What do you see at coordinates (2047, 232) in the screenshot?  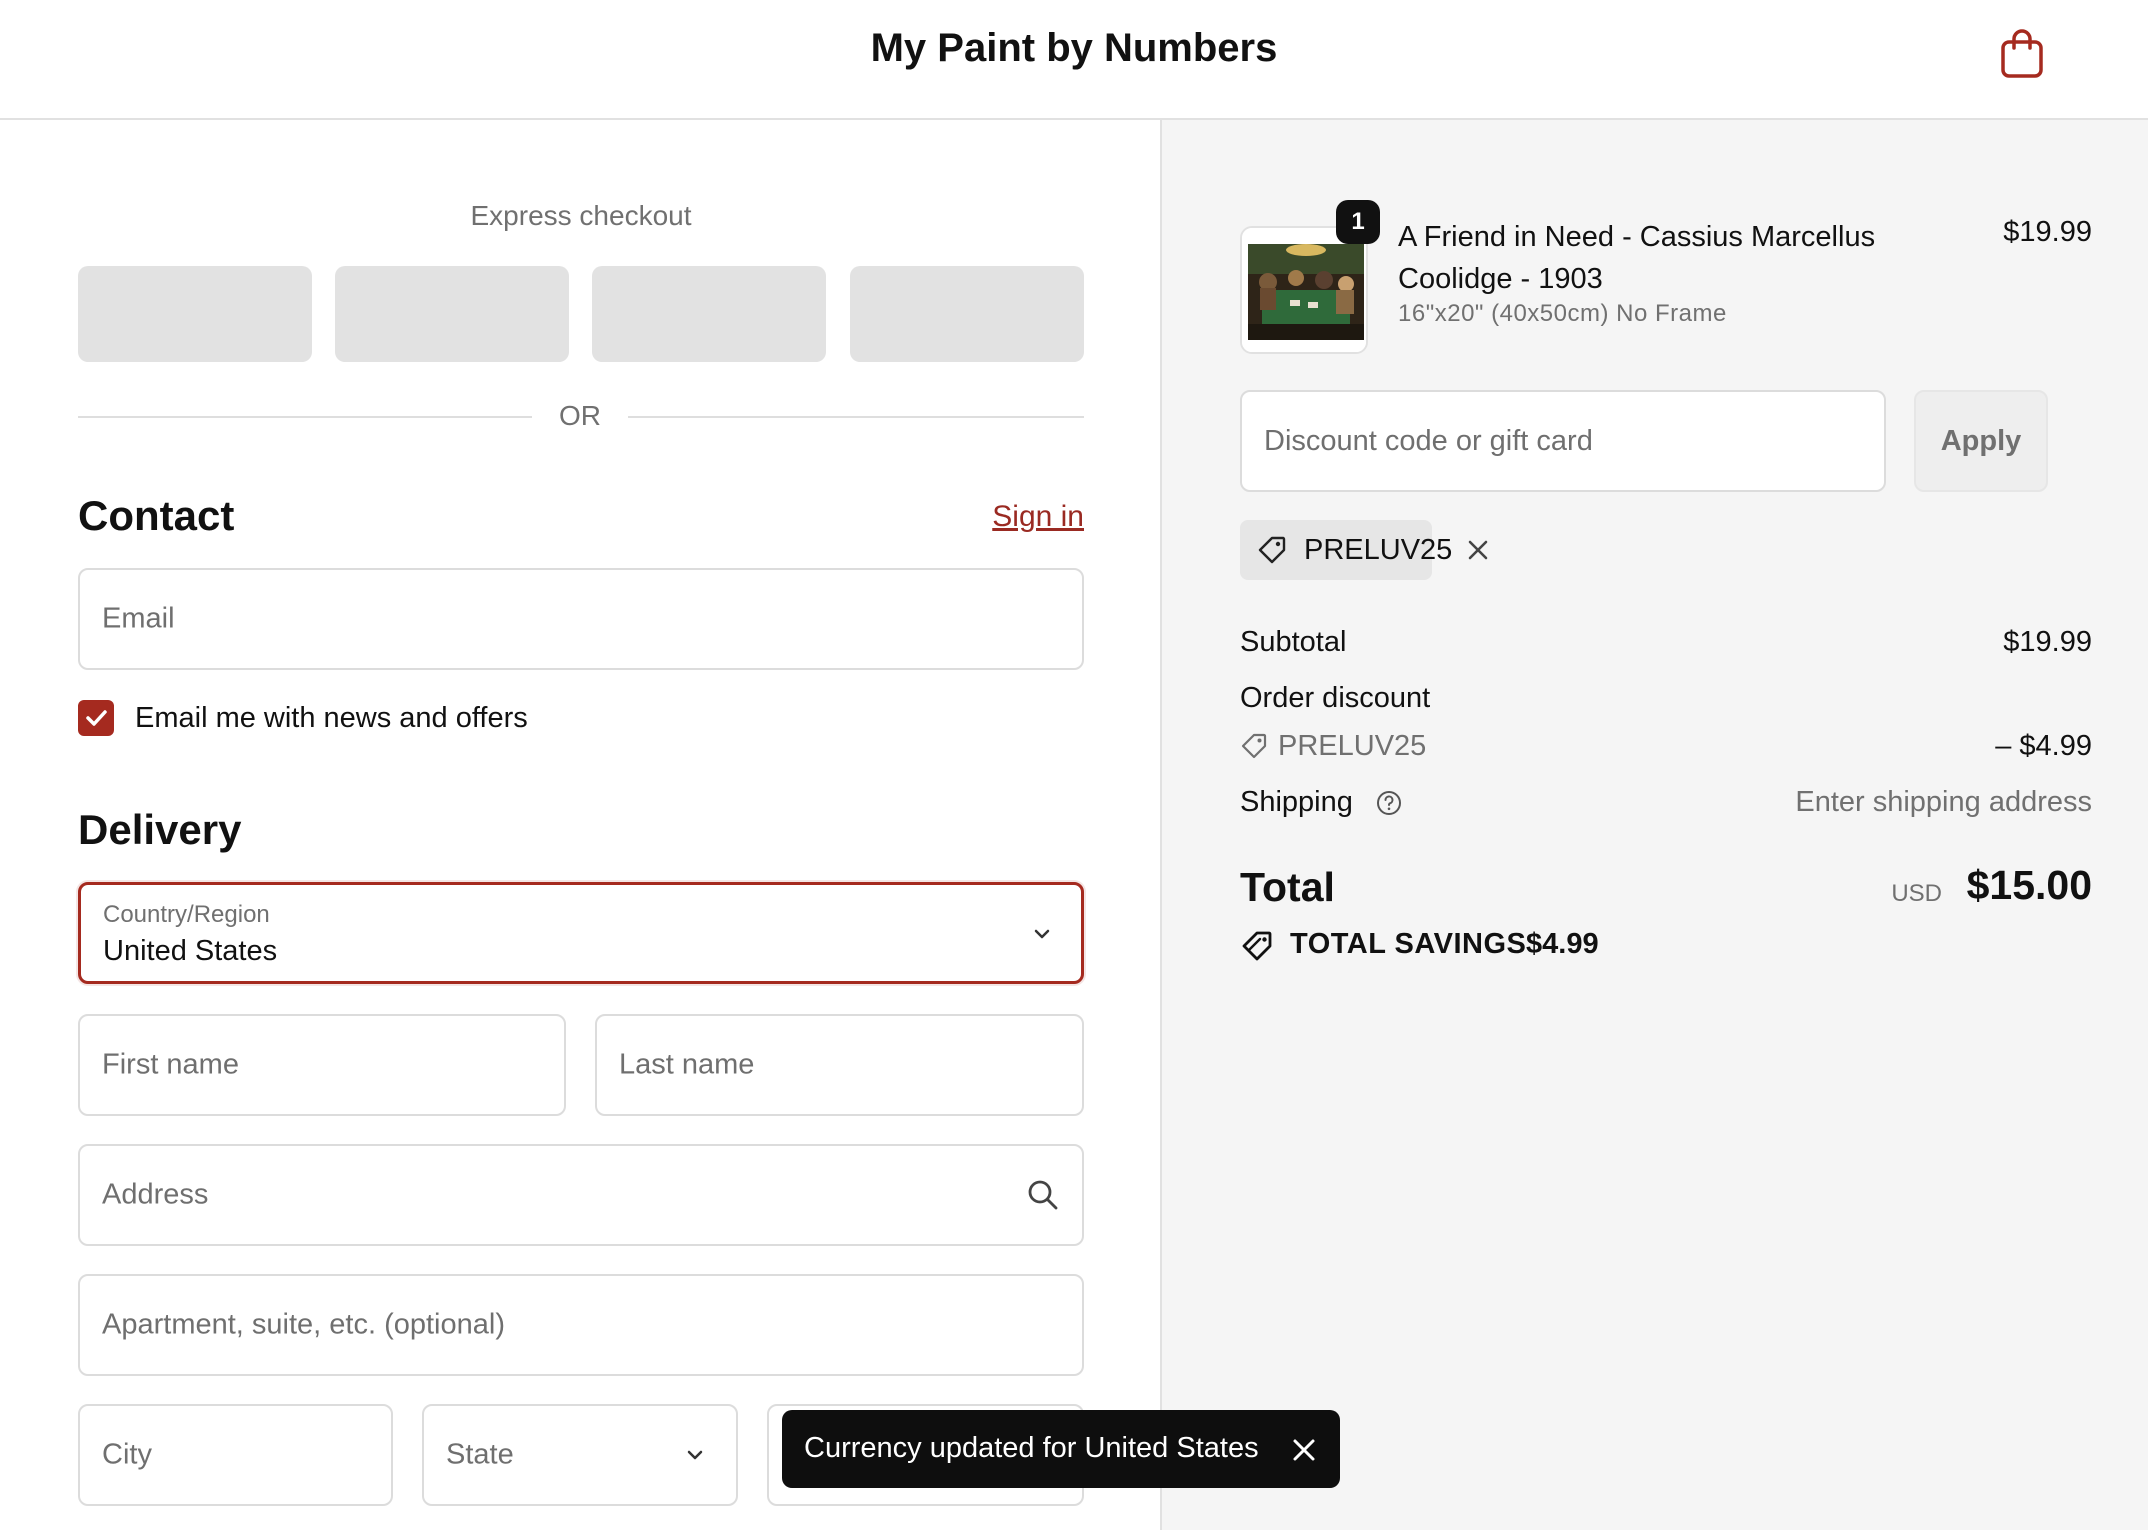 I see `product-price: $19.99` at bounding box center [2047, 232].